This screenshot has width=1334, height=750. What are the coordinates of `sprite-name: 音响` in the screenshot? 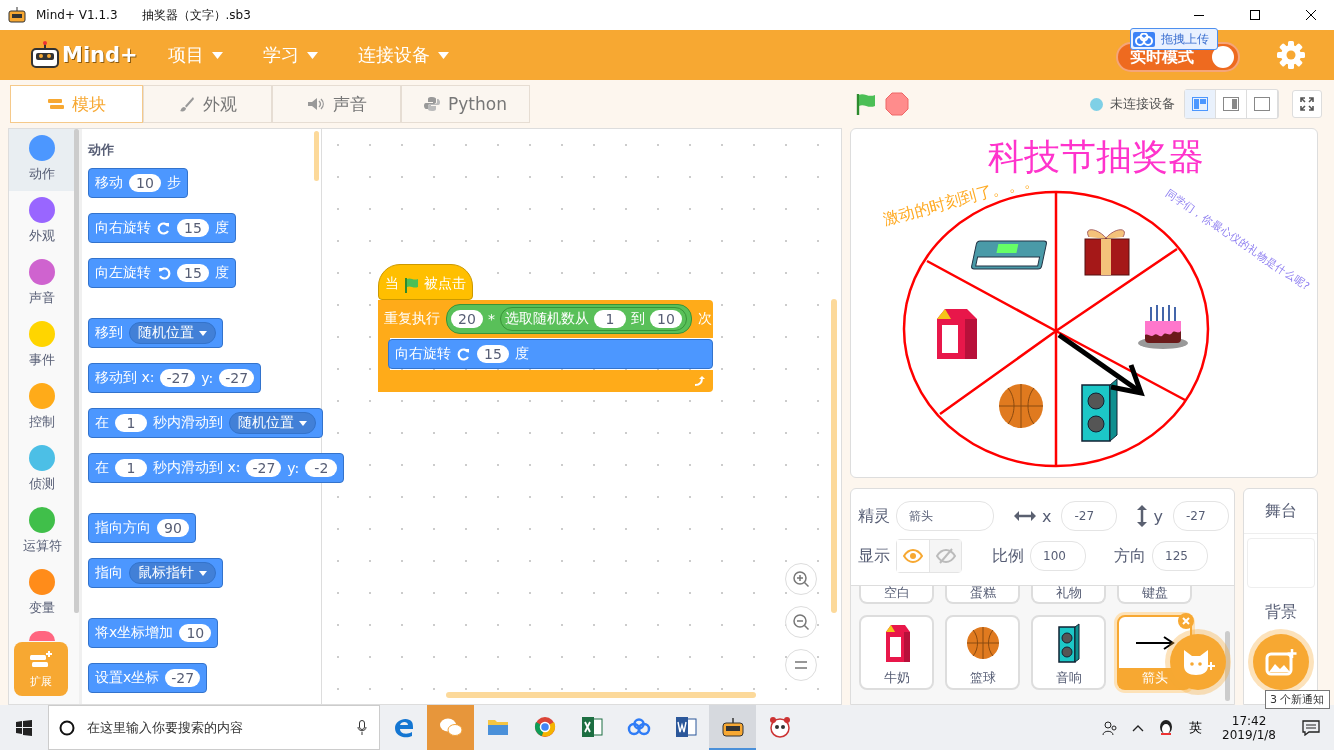 It's located at (1068, 678).